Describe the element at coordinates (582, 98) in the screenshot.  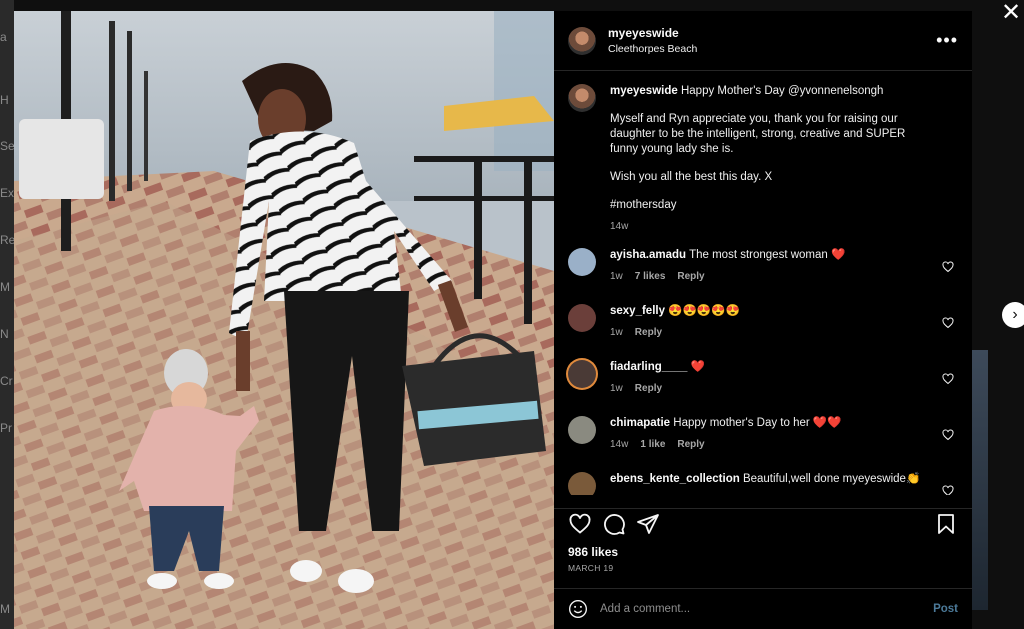
I see `caption-avatar` at that location.